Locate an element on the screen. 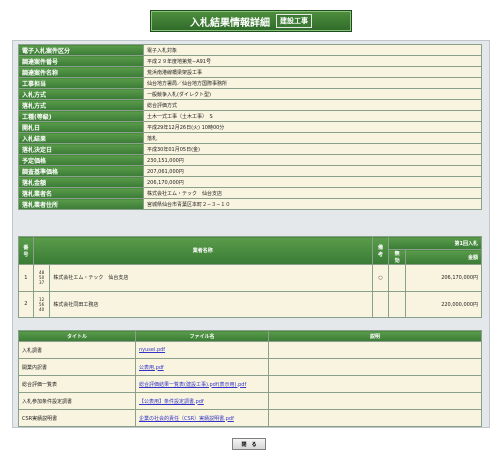  file-title: 入札参加条件設定調書 is located at coordinates (77, 401).